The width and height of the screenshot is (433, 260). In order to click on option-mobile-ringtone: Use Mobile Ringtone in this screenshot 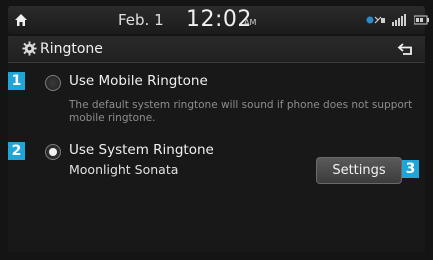, I will do `click(230, 82)`.